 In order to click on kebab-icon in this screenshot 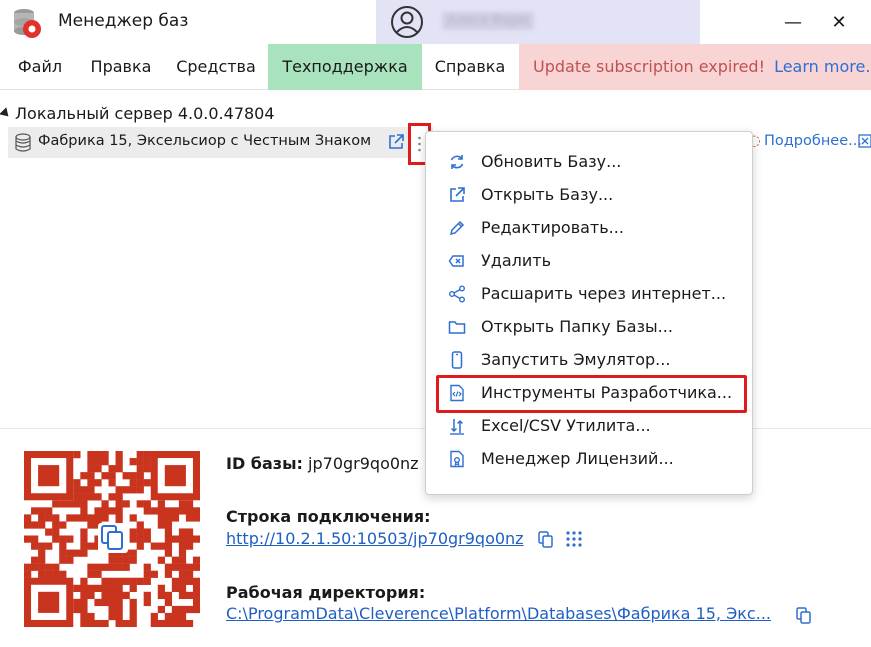, I will do `click(419, 144)`.